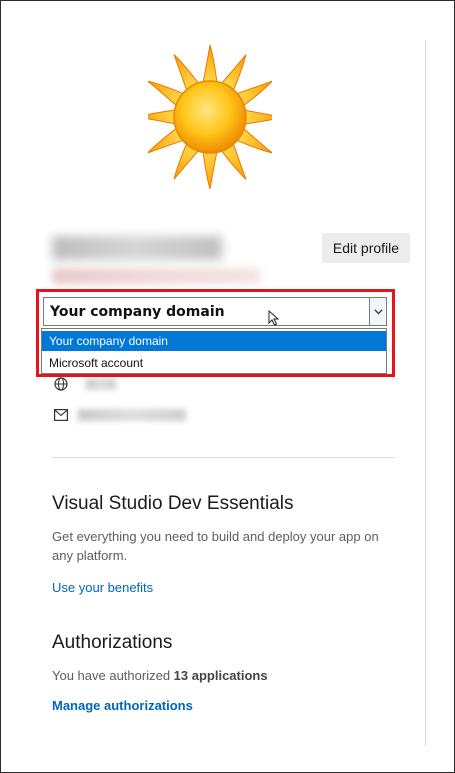 The image size is (455, 773). Describe the element at coordinates (366, 248) in the screenshot. I see `edit-profile-button: Edit profile` at that location.